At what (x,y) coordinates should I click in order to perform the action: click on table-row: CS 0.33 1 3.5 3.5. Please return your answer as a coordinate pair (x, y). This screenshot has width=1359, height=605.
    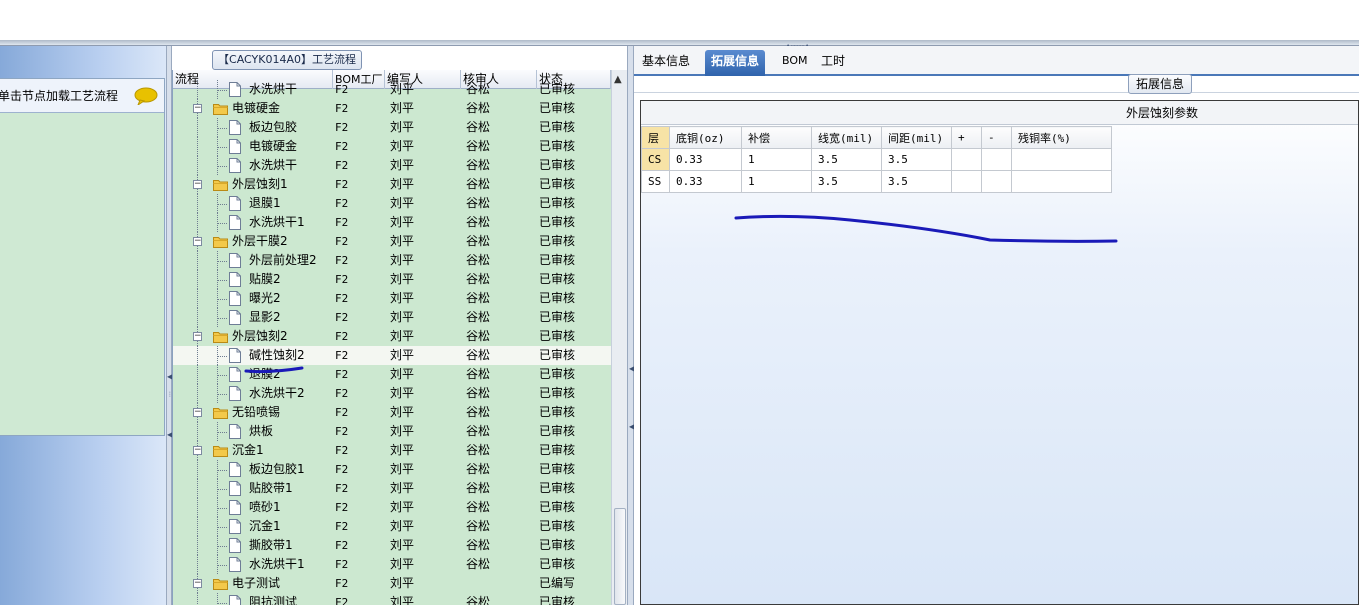
    Looking at the image, I should click on (876, 159).